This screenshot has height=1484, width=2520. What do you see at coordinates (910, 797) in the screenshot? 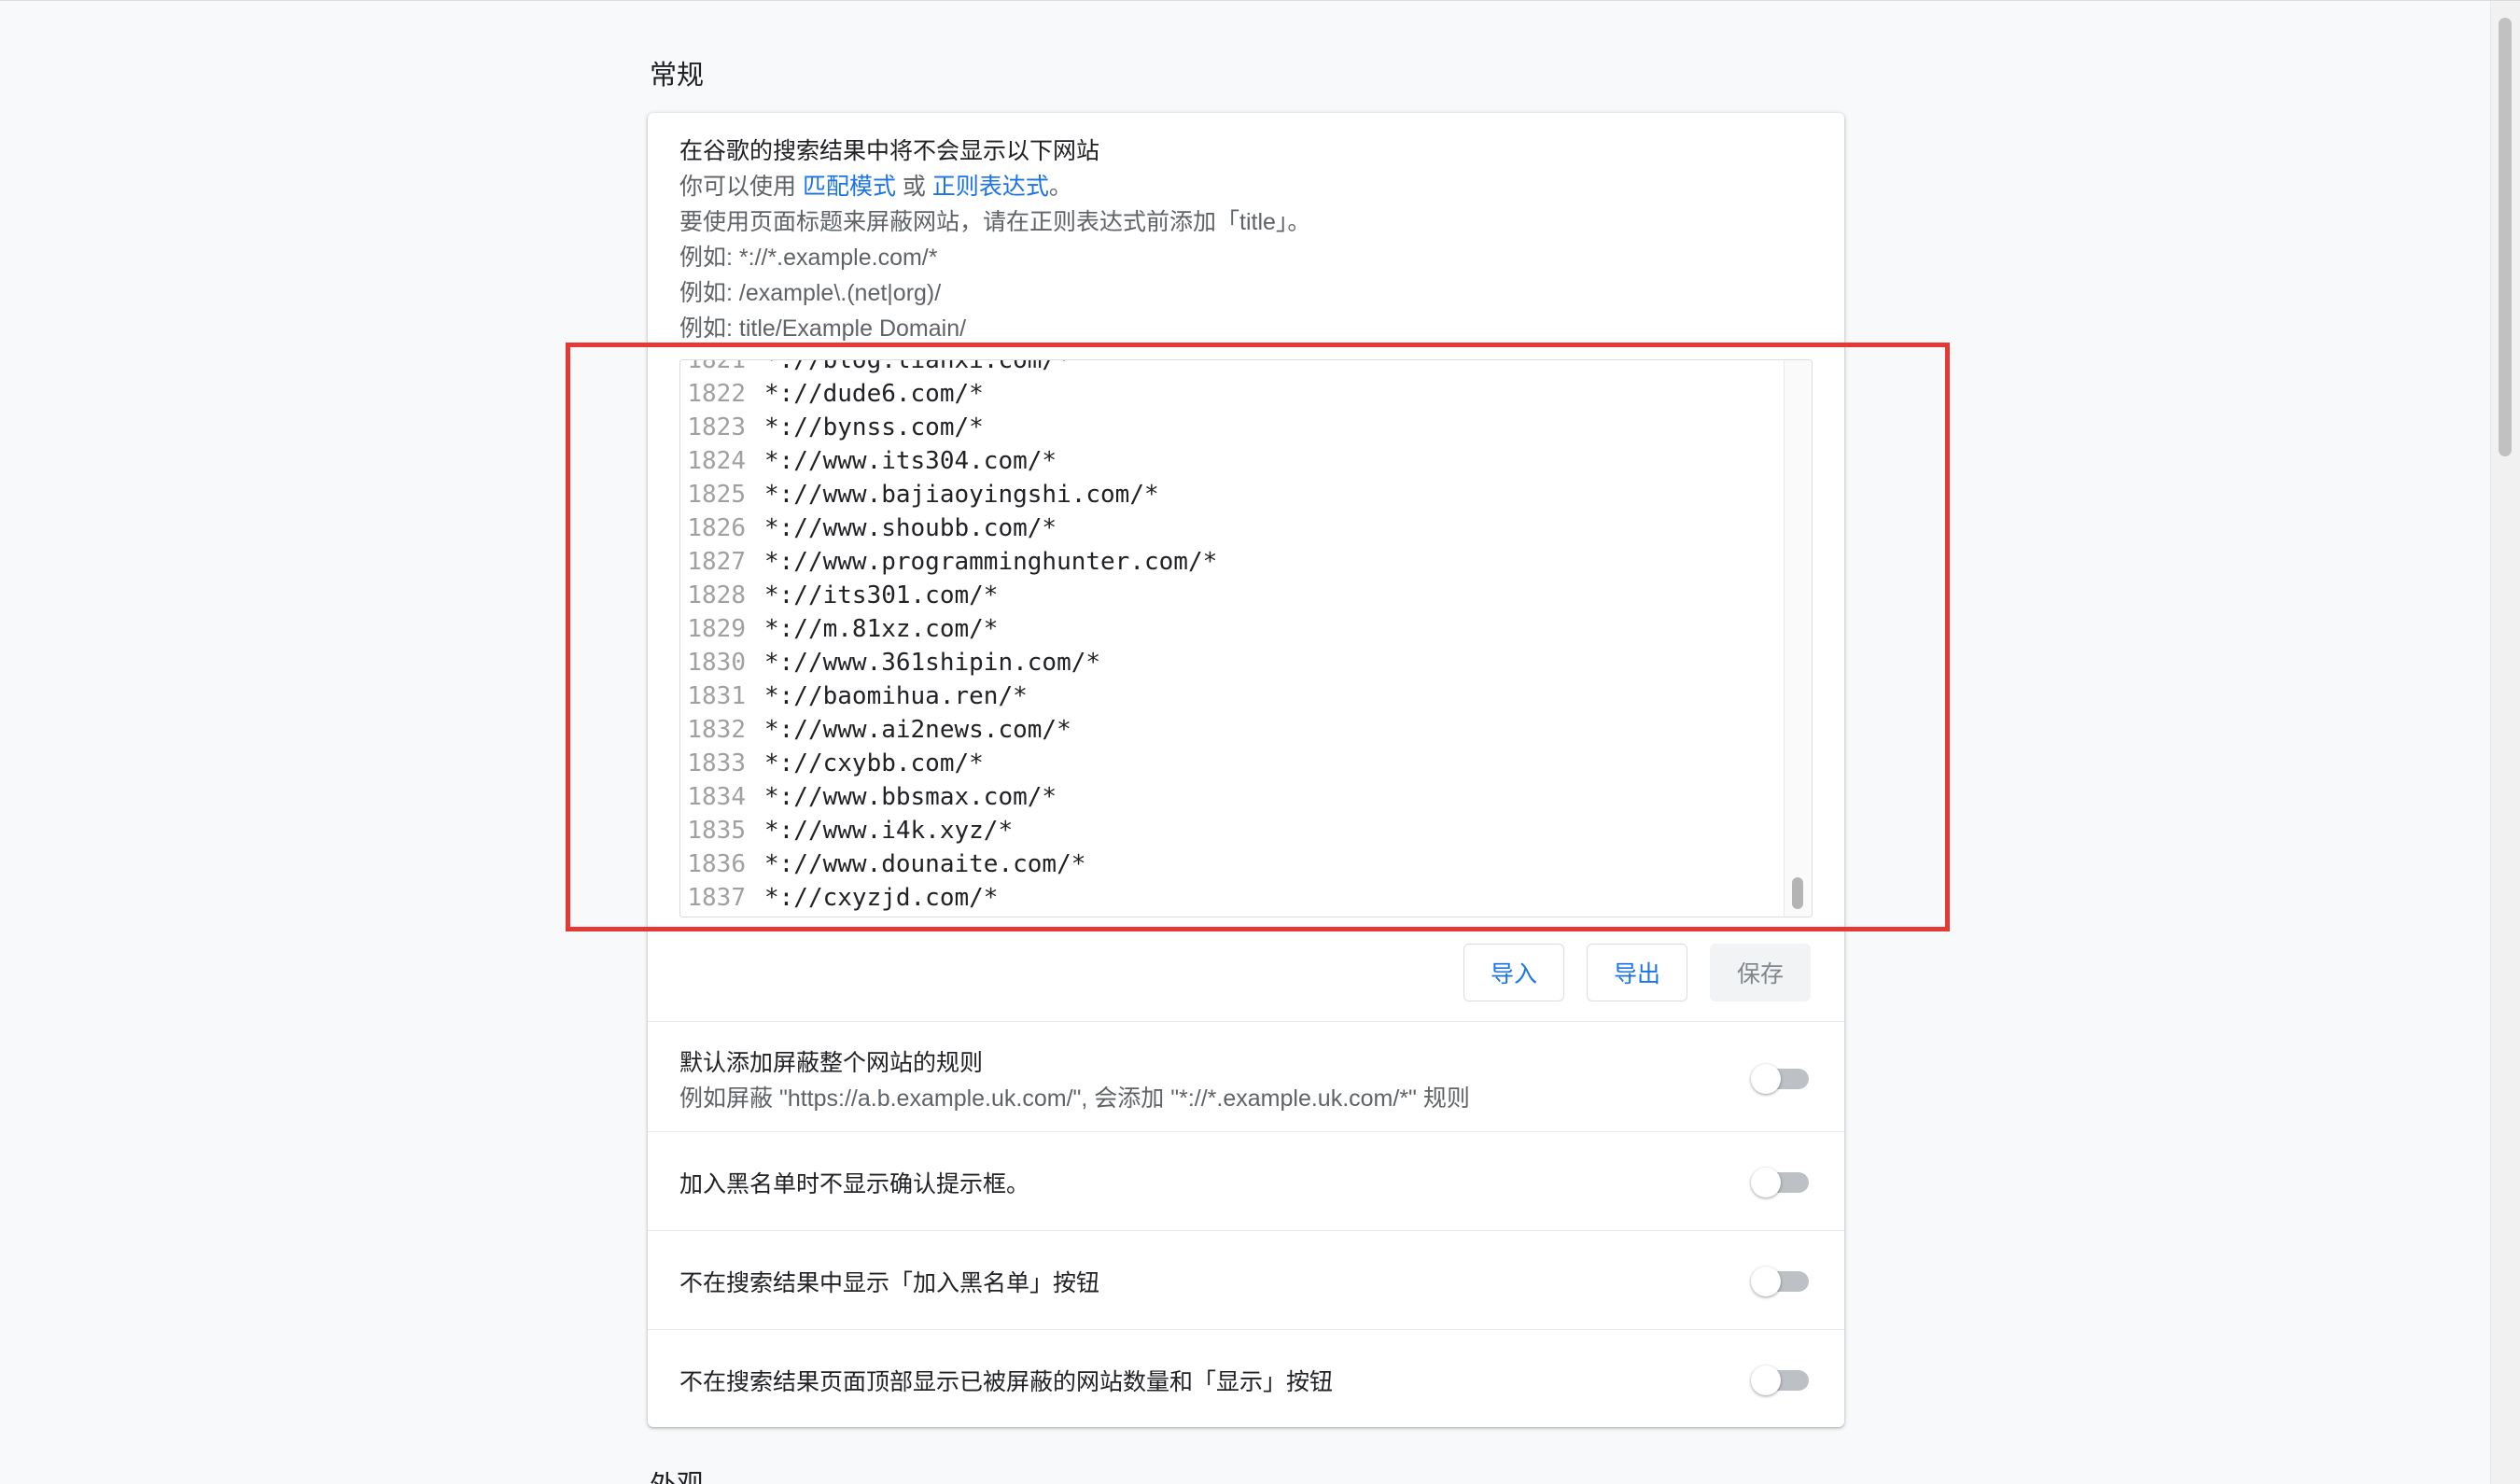
I see `rule-text: *://www.bbsmax.com/*` at bounding box center [910, 797].